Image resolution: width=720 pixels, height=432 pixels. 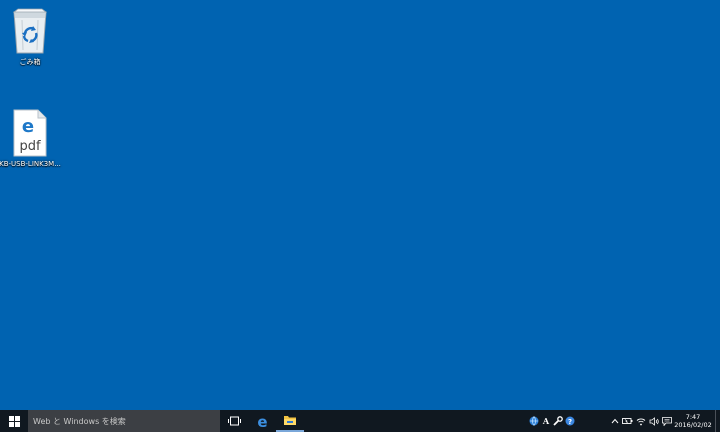 I want to click on ime-a-icon: A, so click(x=546, y=421).